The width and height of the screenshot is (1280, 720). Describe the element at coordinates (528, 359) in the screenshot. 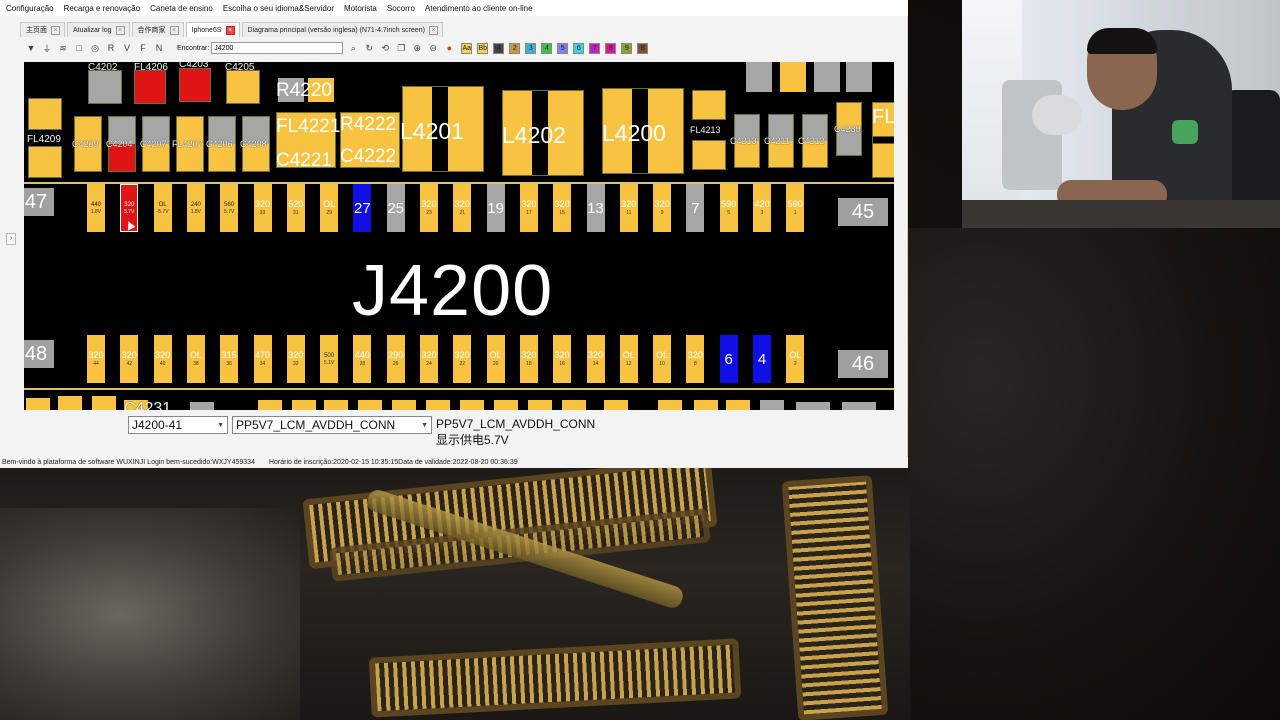

I see `connector-pin: 320 18` at that location.